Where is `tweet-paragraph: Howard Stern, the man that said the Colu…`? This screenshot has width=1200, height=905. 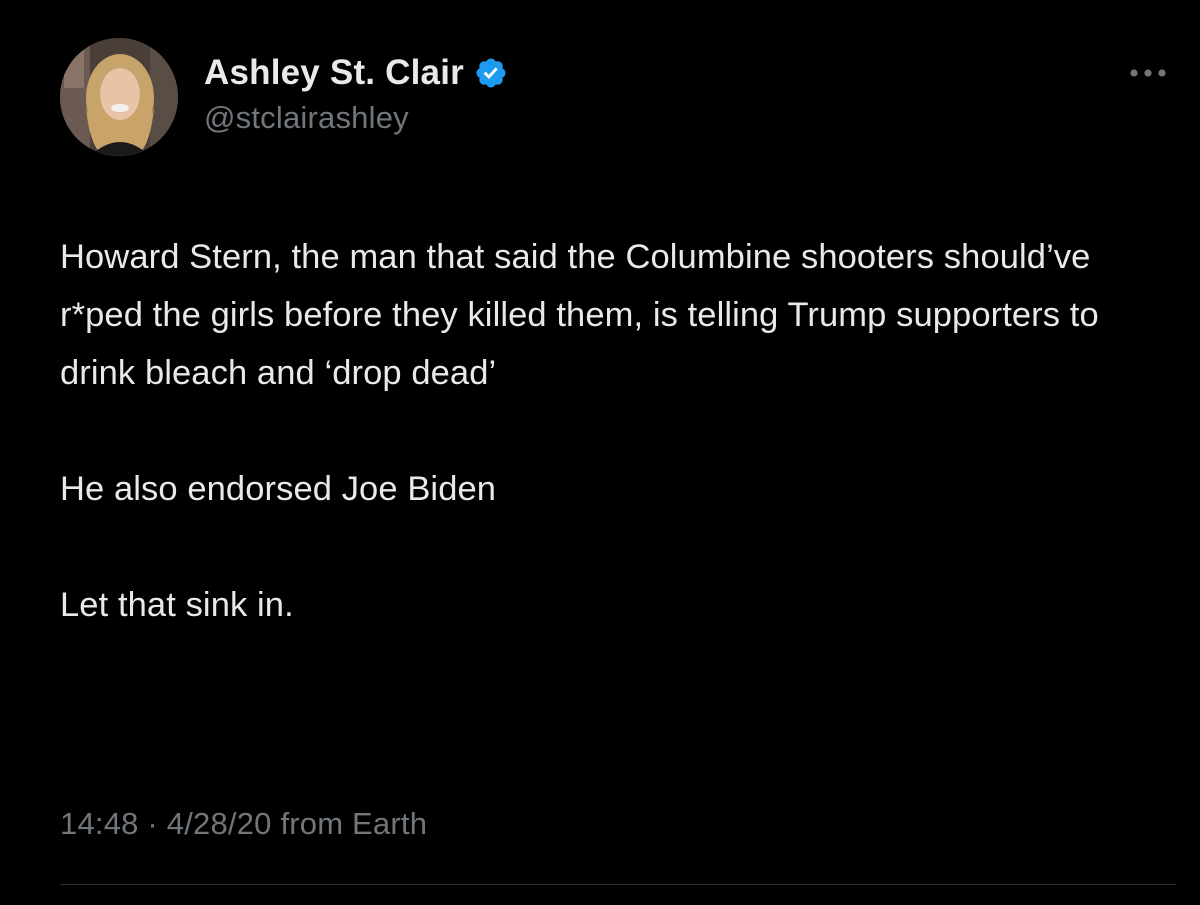 tweet-paragraph: Howard Stern, the man that said the Colu… is located at coordinates (579, 315).